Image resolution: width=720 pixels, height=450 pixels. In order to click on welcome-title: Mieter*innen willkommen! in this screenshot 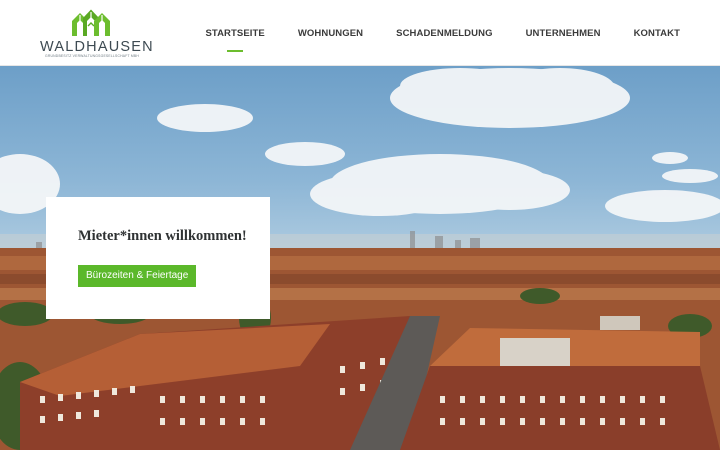, I will do `click(162, 236)`.